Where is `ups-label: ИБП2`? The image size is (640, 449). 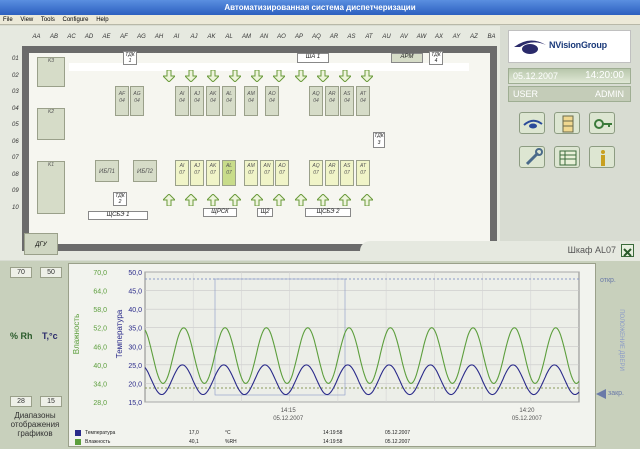 ups-label: ИБП2 is located at coordinates (145, 172).